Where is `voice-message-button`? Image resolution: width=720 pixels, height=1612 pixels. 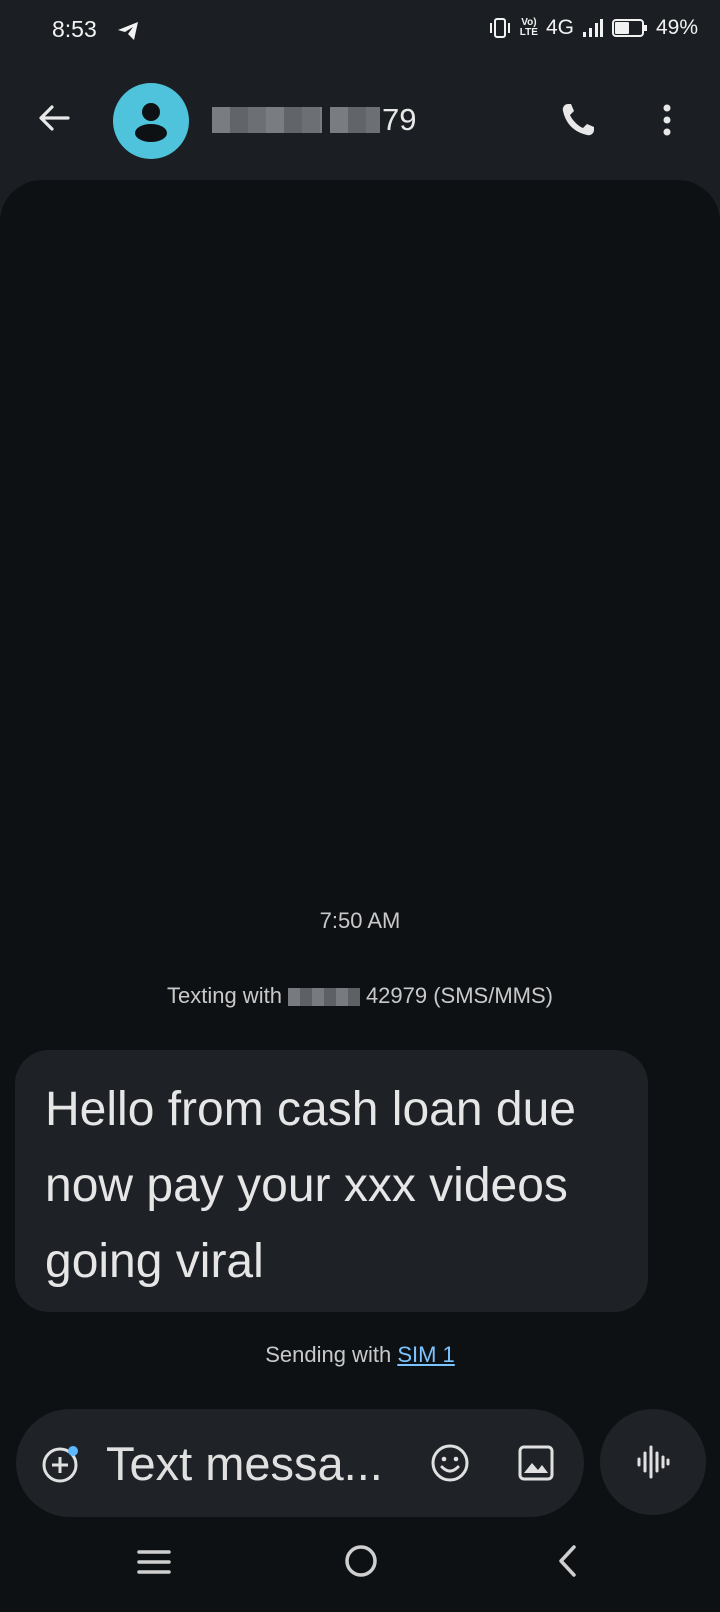
voice-message-button is located at coordinates (653, 1462).